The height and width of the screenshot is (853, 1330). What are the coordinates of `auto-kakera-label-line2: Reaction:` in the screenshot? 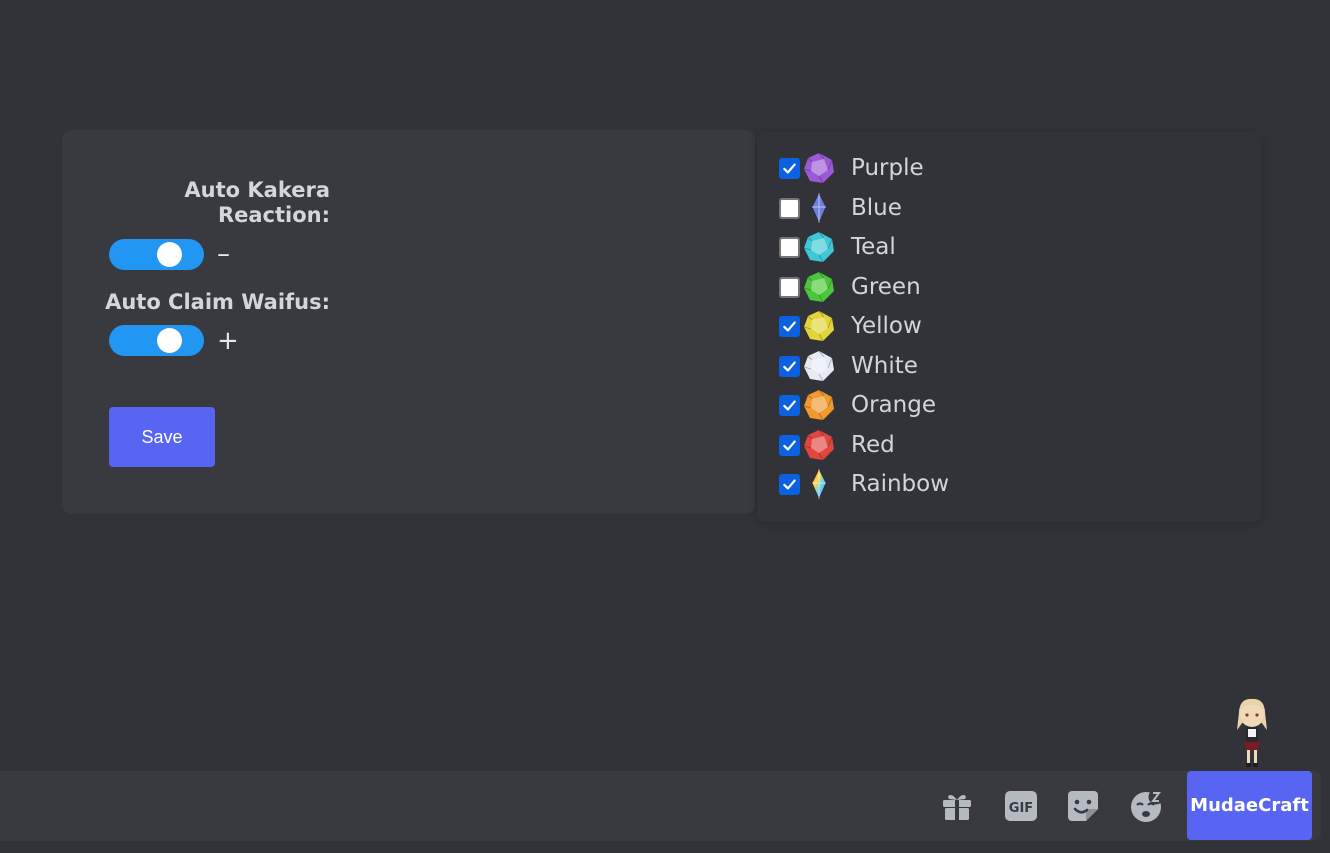 It's located at (273, 215).